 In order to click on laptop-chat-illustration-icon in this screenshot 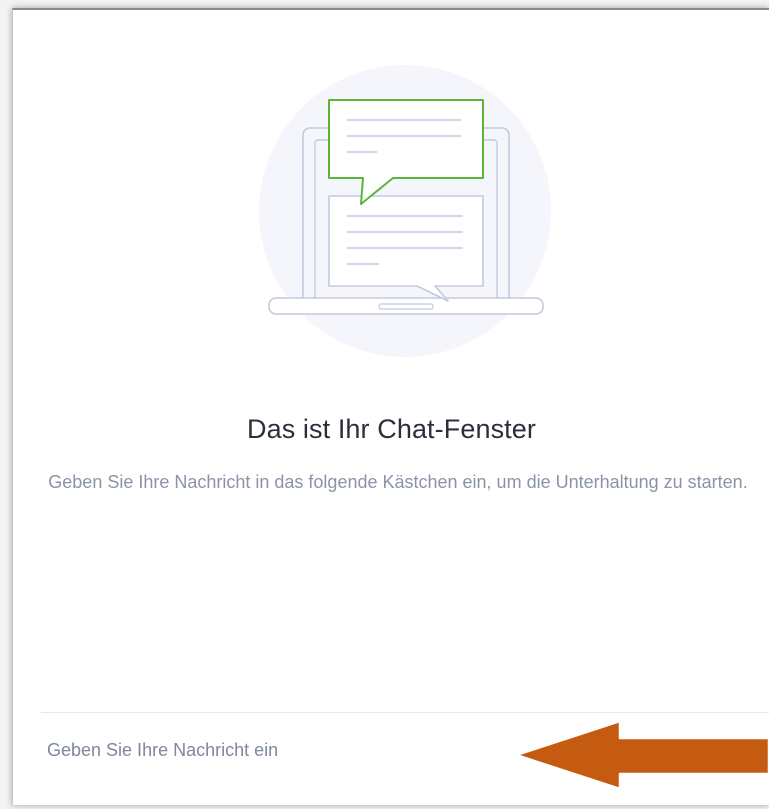, I will do `click(405, 211)`.